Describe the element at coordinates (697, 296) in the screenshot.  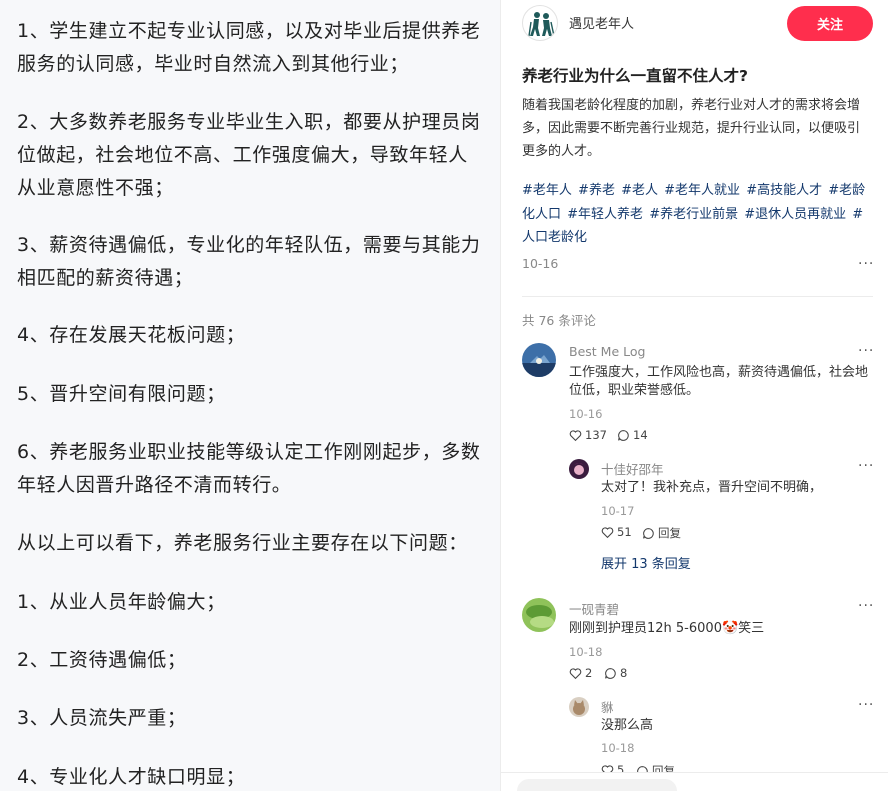
I see `divider` at that location.